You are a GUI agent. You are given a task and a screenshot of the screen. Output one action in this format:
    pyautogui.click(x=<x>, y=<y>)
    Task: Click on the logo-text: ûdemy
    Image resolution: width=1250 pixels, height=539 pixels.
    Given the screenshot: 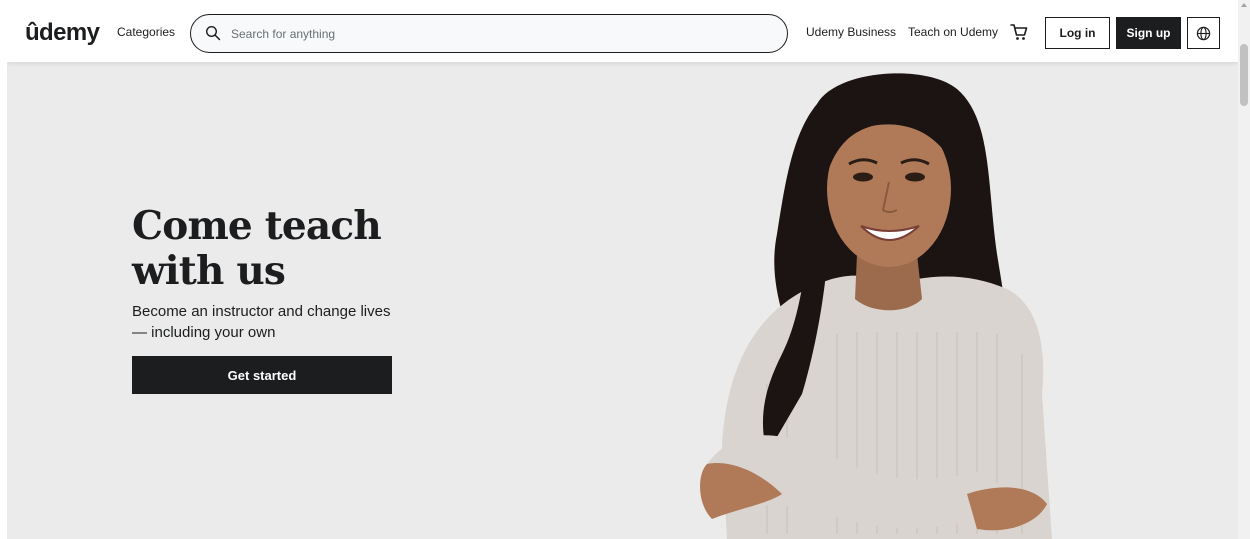 What is the action you would take?
    pyautogui.click(x=62, y=32)
    